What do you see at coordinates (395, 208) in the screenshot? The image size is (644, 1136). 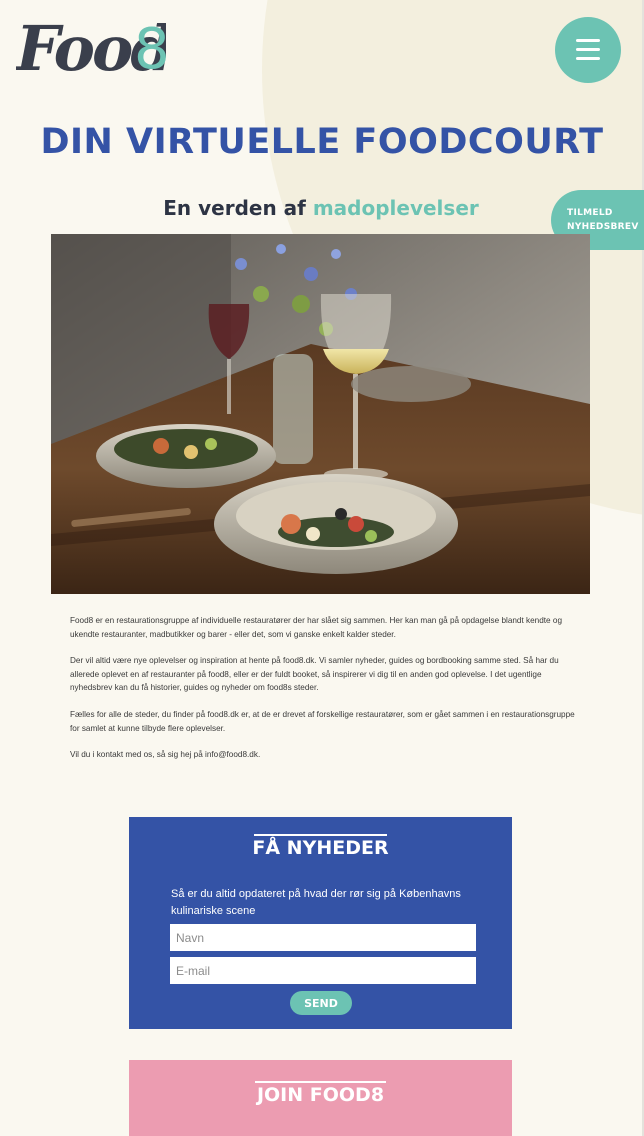 I see `subtitle-highlight: madoplevelser` at bounding box center [395, 208].